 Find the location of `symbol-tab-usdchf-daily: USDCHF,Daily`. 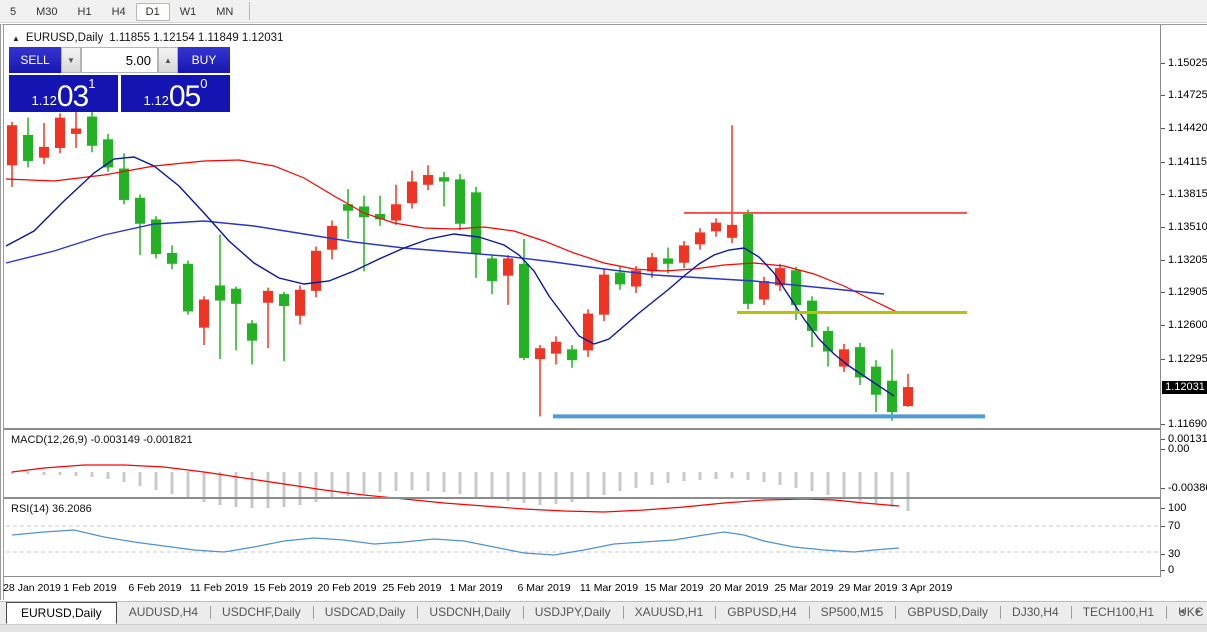

symbol-tab-usdchf-daily: USDCHF,Daily is located at coordinates (261, 611).